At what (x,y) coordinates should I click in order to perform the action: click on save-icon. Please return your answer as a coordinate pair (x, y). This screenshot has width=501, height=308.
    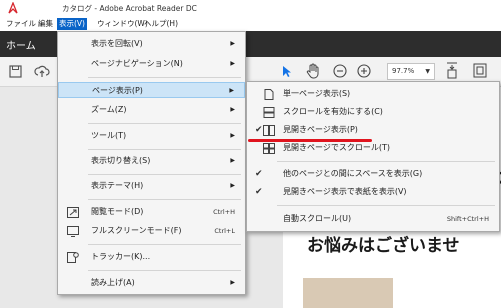
    Looking at the image, I should click on (15, 71).